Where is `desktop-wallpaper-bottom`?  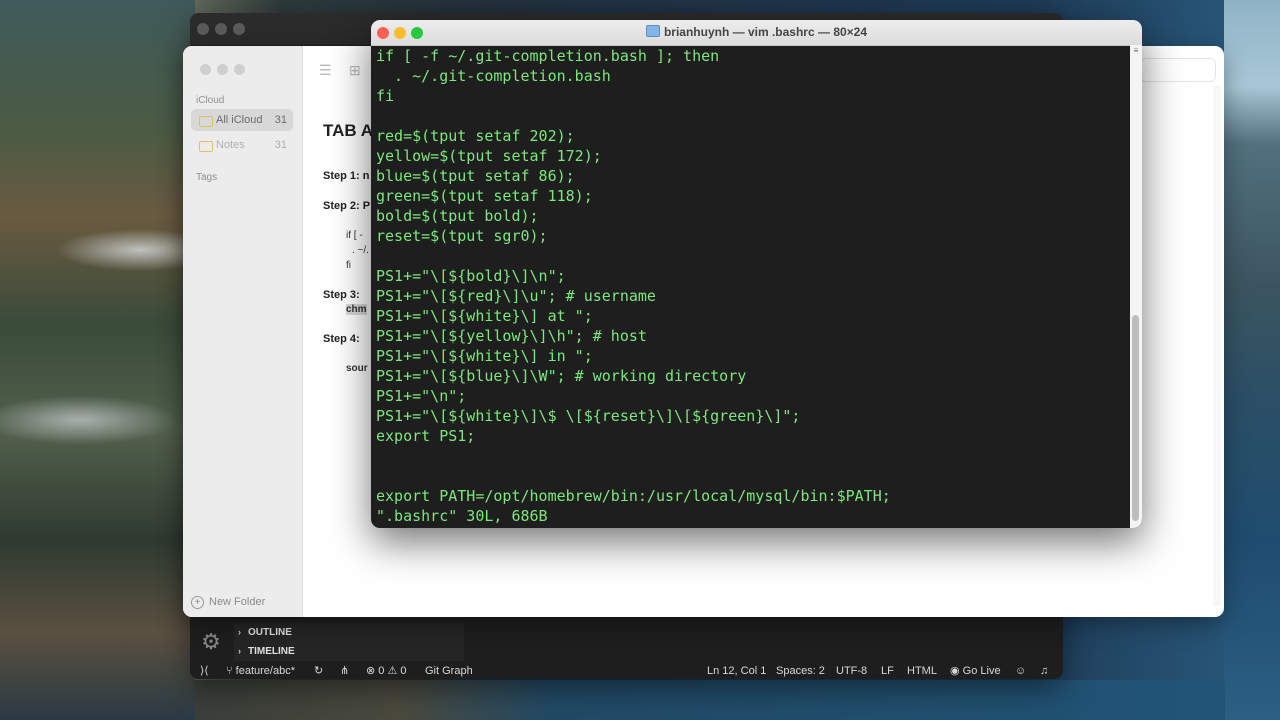 desktop-wallpaper-bottom is located at coordinates (710, 700).